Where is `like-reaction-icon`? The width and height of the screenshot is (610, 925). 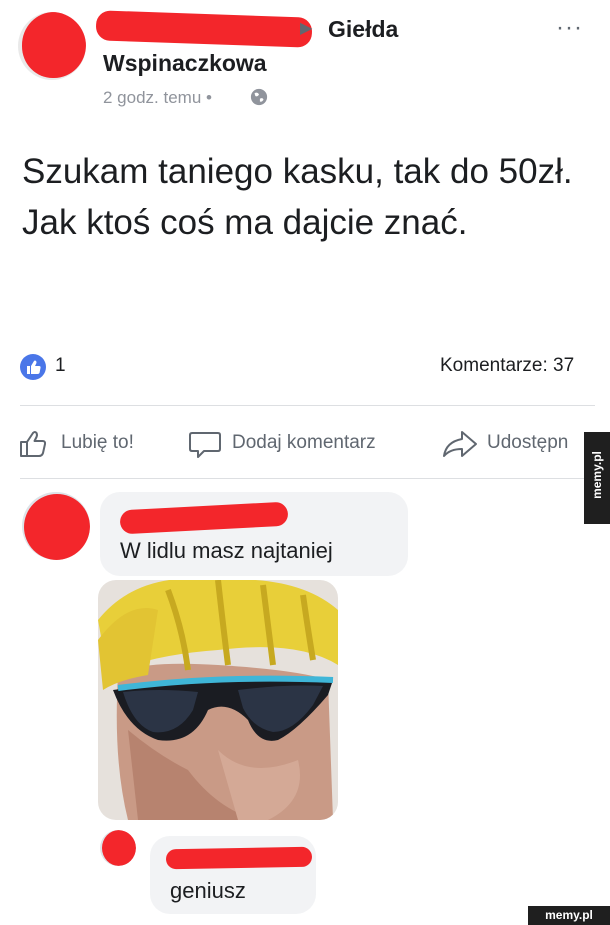
like-reaction-icon is located at coordinates (33, 367).